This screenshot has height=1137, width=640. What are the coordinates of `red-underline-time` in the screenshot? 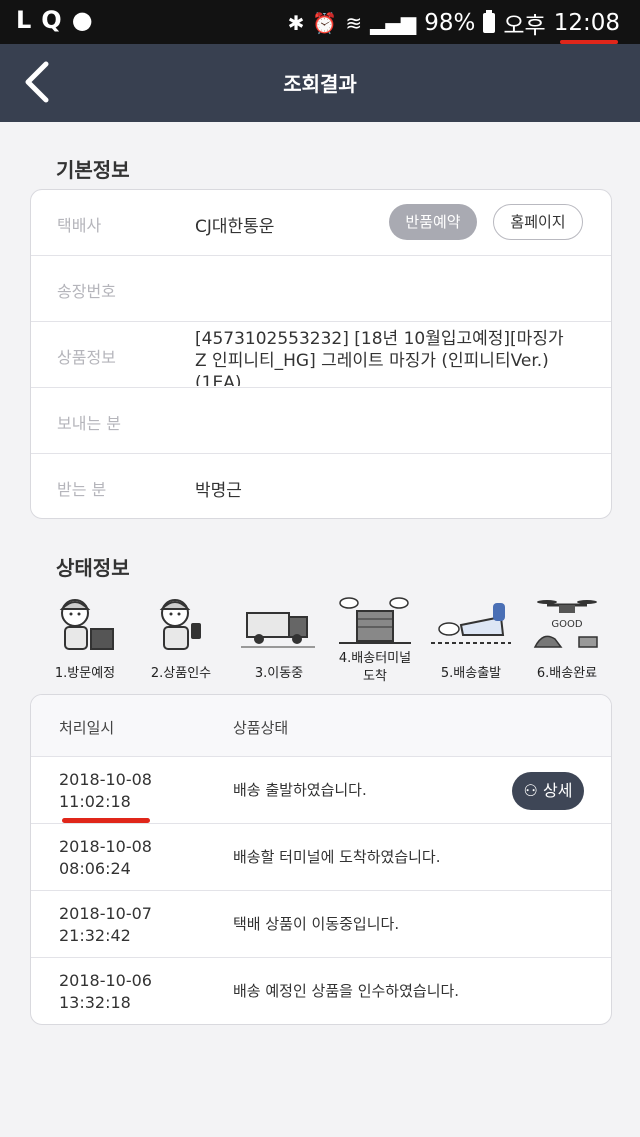 It's located at (106, 820).